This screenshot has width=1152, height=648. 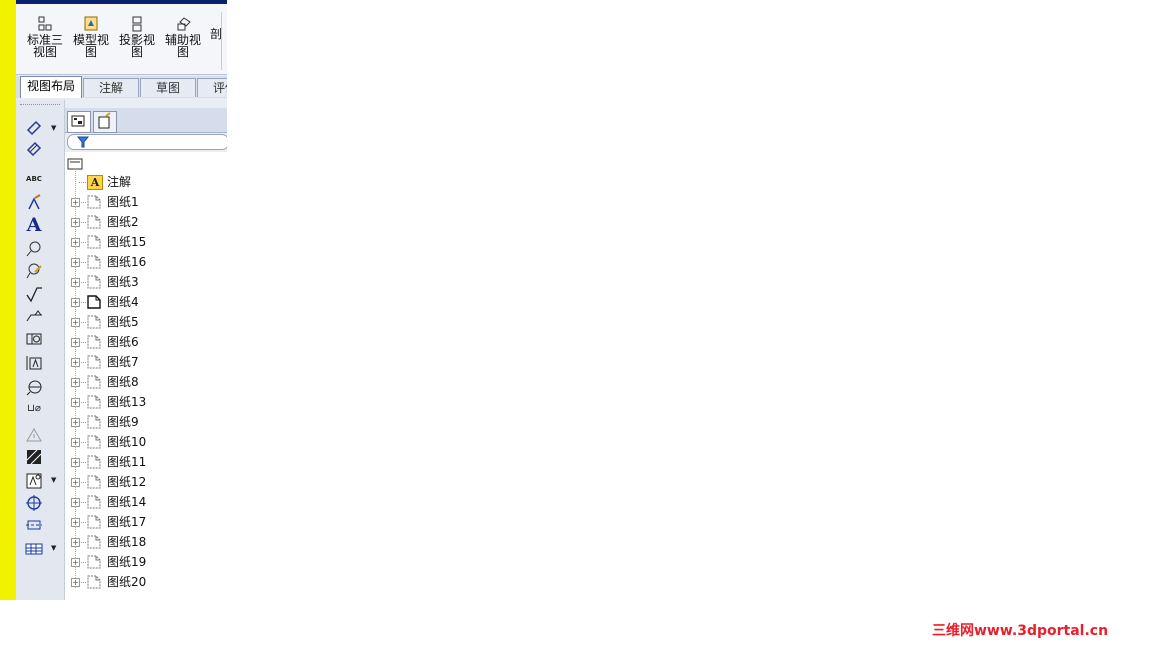 I want to click on area-hatch-icon, so click(x=34, y=457).